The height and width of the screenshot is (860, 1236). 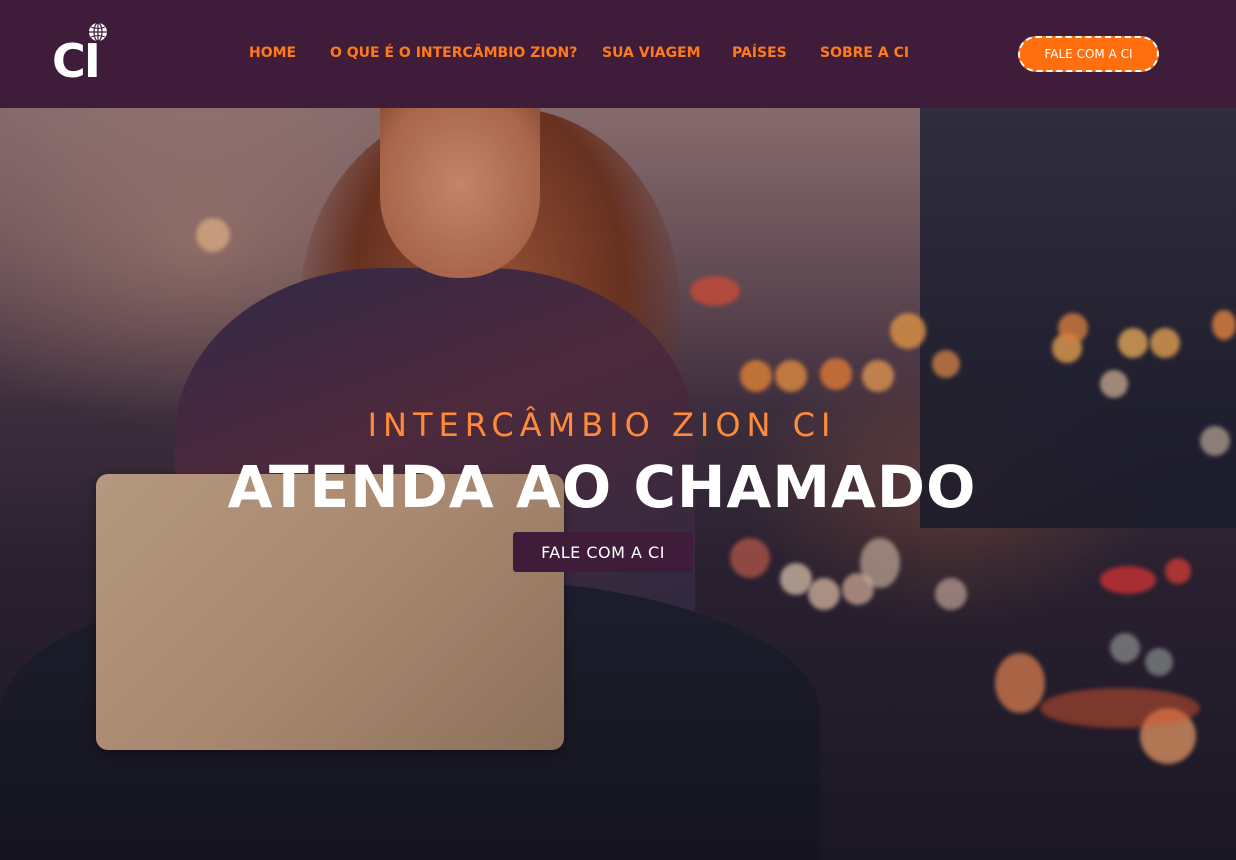 I want to click on logo: CI, so click(x=81, y=54).